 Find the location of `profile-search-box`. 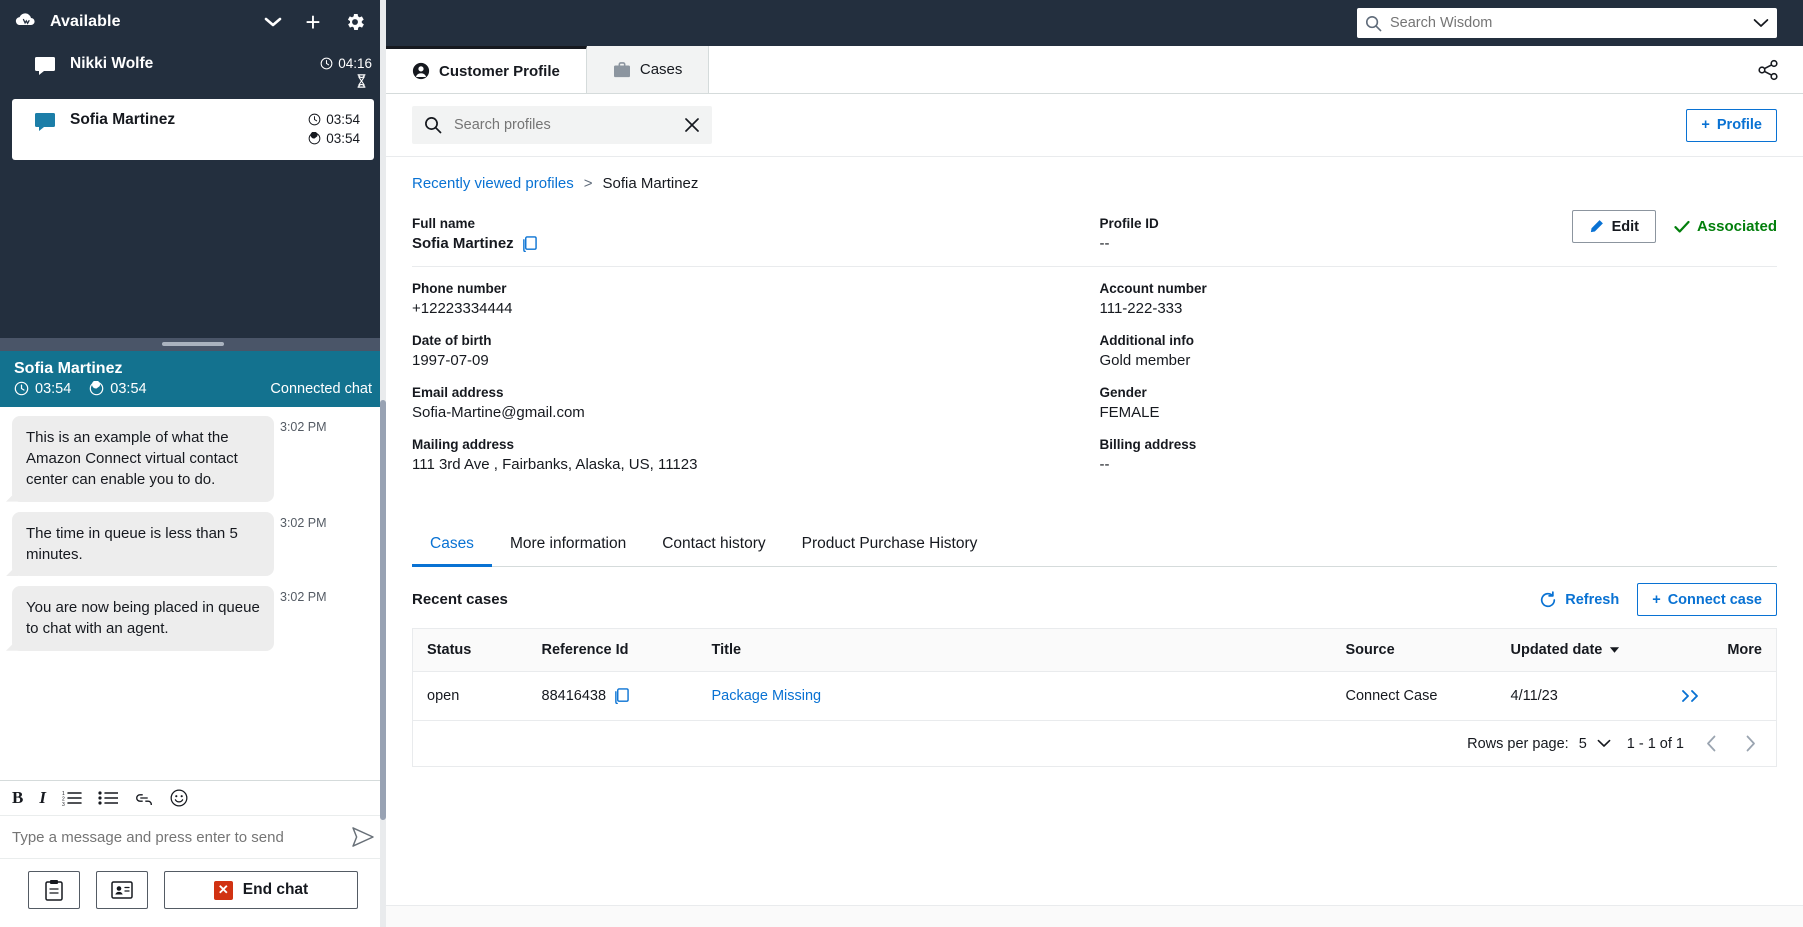

profile-search-box is located at coordinates (562, 125).